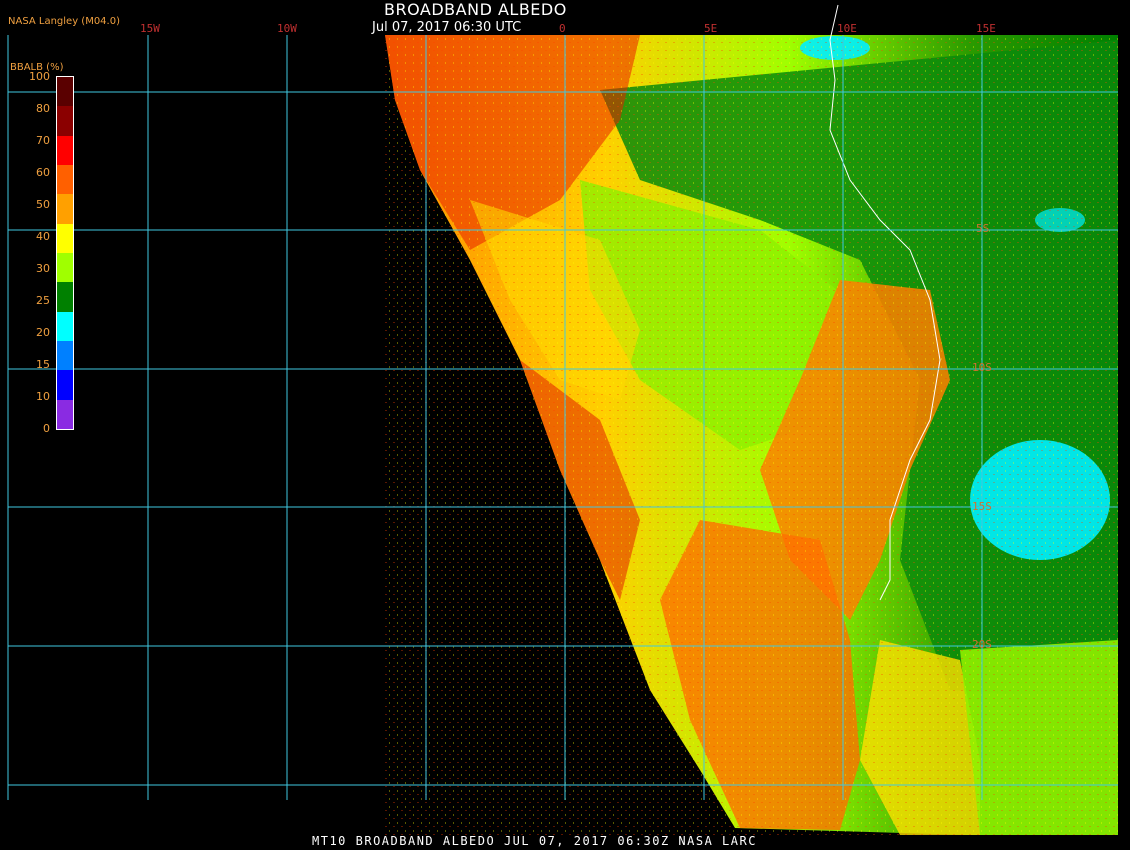  I want to click on lon-label-5e: 5E, so click(711, 28).